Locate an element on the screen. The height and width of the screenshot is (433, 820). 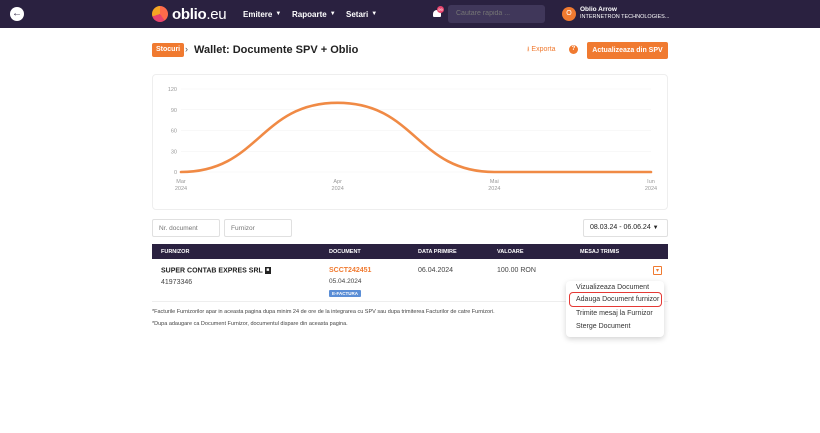
document-icon: ■ is located at coordinates (267, 270).